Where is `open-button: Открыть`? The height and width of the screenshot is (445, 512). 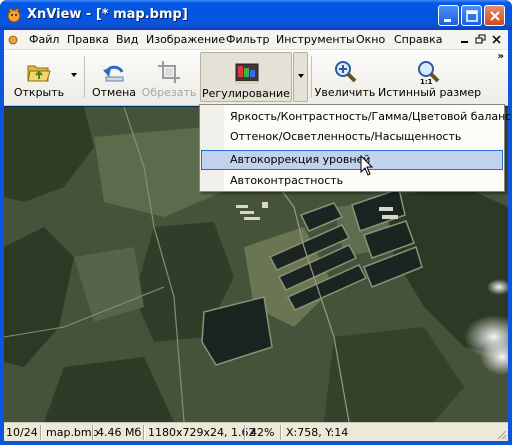
open-button: Открыть is located at coordinates (39, 77).